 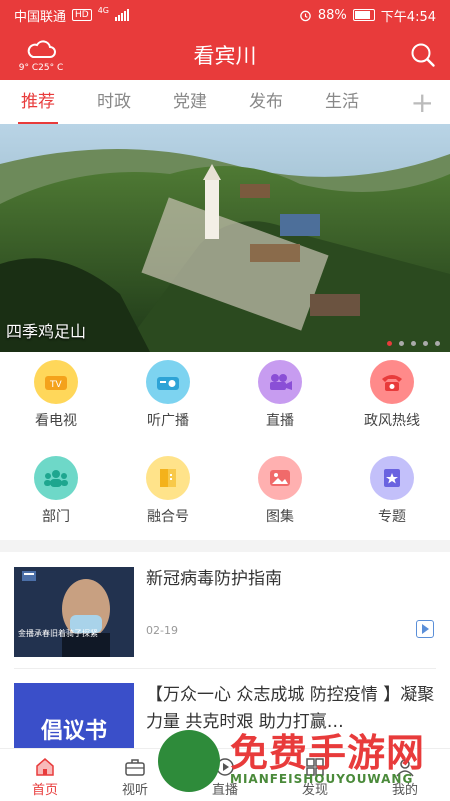 I want to click on people-icon, so click(x=56, y=478).